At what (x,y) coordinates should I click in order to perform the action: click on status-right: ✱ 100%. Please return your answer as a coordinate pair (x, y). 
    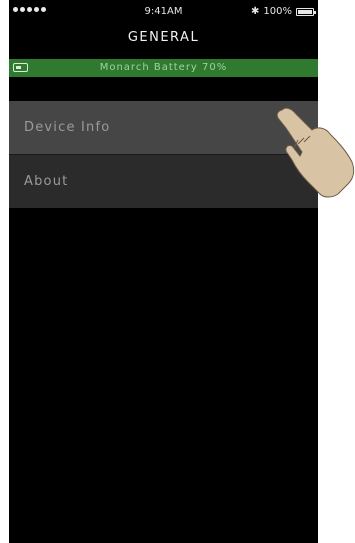
    Looking at the image, I should click on (283, 11).